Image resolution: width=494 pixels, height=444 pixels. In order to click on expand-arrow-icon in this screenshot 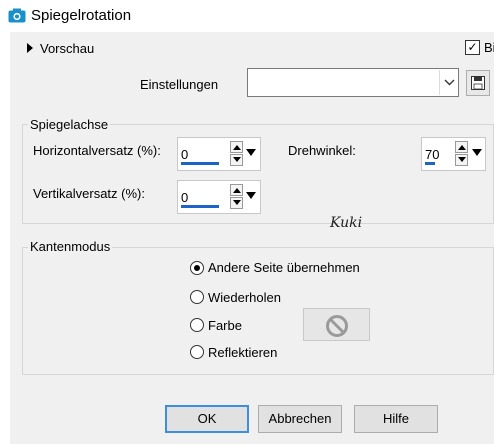, I will do `click(30, 48)`.